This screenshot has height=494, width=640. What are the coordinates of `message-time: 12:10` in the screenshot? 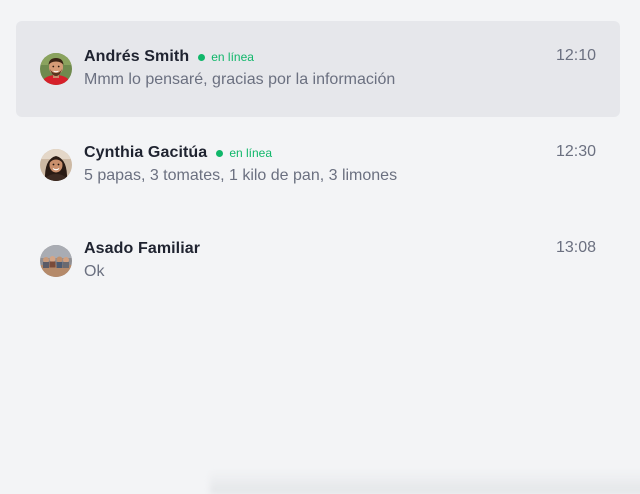 It's located at (575, 55).